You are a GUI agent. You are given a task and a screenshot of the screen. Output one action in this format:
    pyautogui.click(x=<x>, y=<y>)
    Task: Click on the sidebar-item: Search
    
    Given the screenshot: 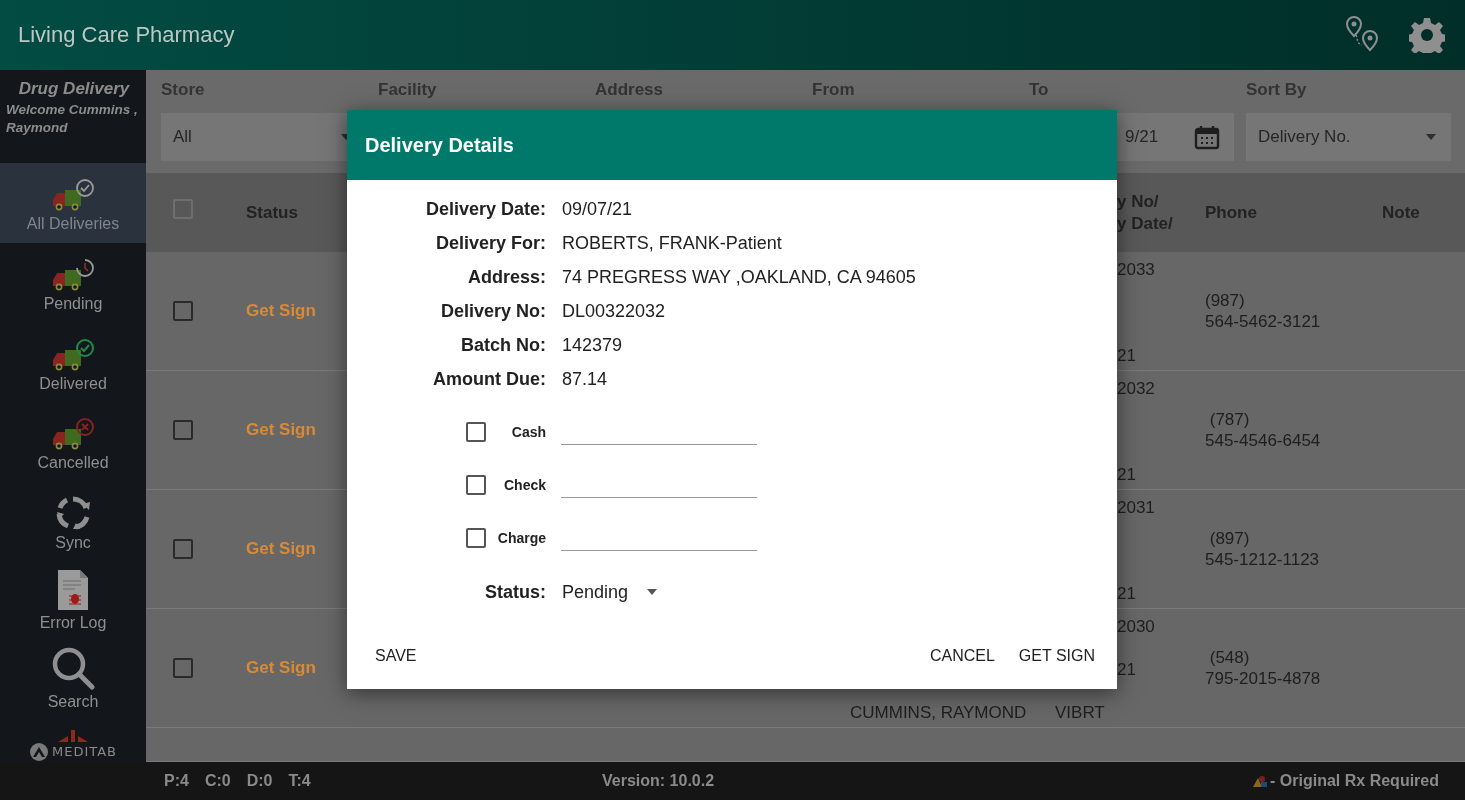 What is the action you would take?
    pyautogui.click(x=73, y=681)
    